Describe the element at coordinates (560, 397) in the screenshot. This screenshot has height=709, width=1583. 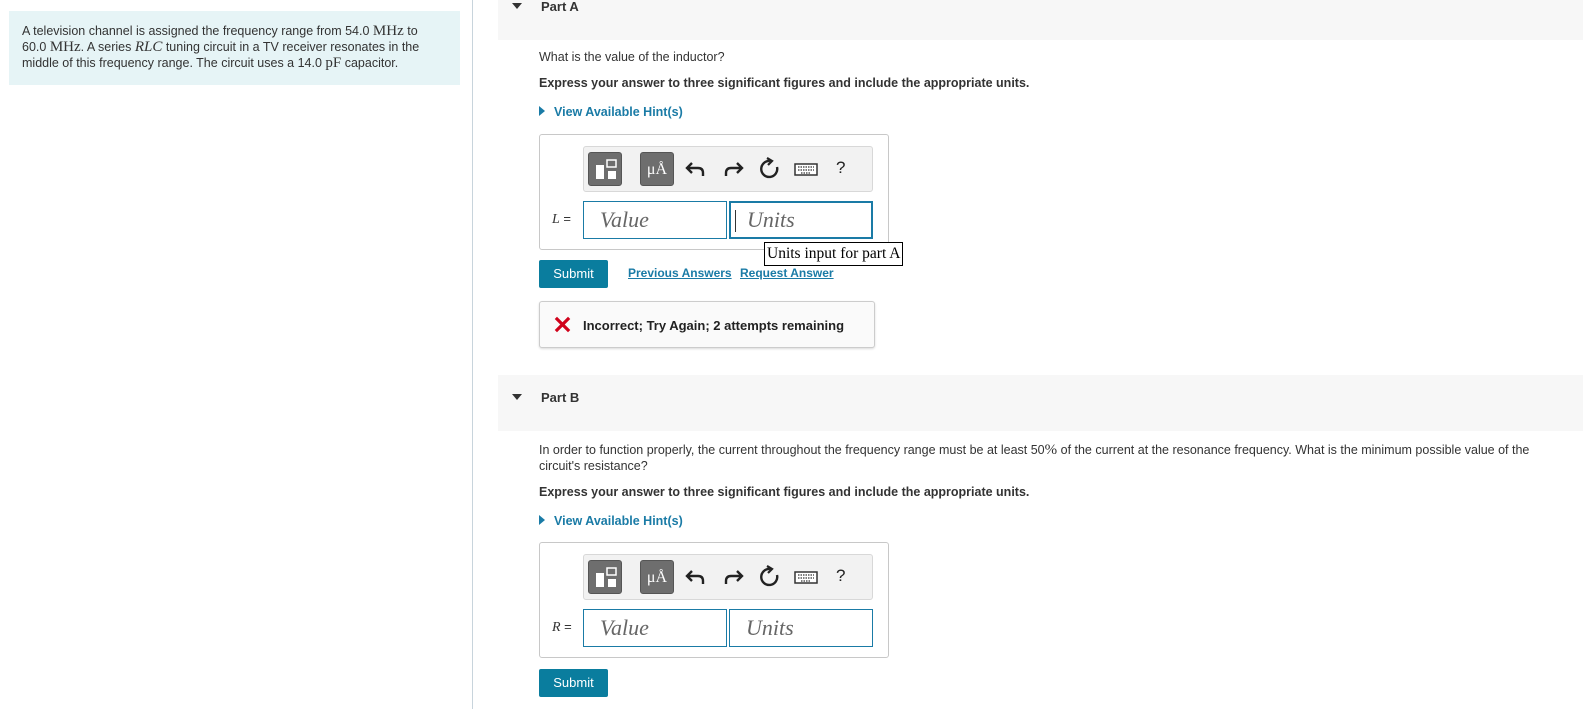
I see `part-b-label: Part B` at that location.